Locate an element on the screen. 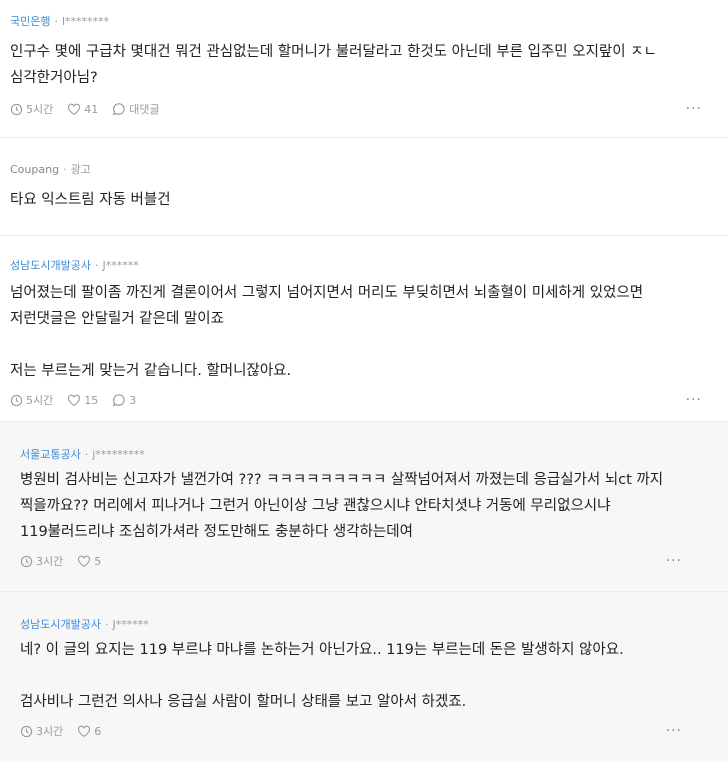 This screenshot has width=728, height=762. like-button: 41 is located at coordinates (82, 109).